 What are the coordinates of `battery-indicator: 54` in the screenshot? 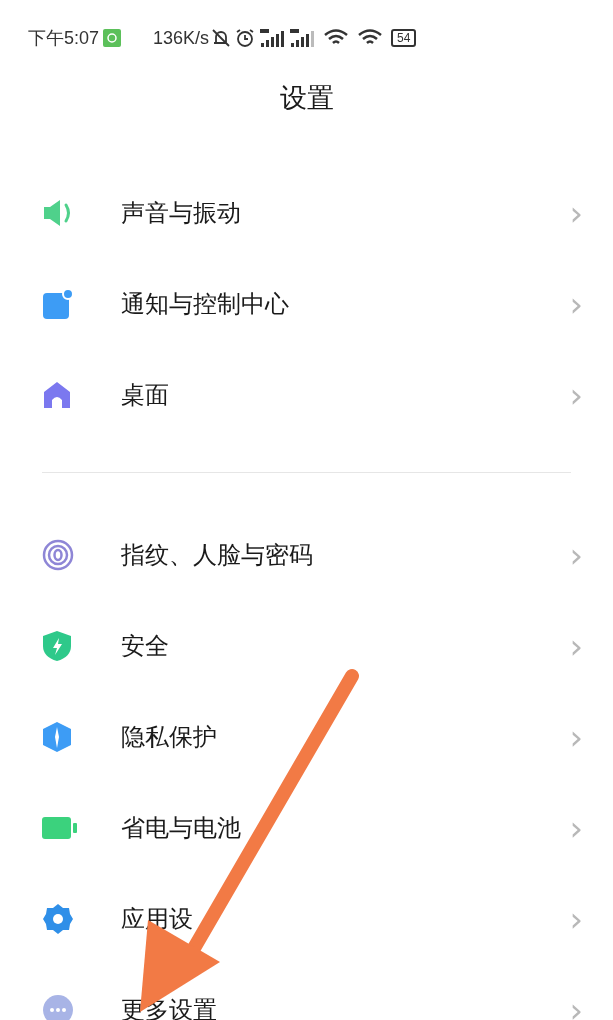 It's located at (404, 38).